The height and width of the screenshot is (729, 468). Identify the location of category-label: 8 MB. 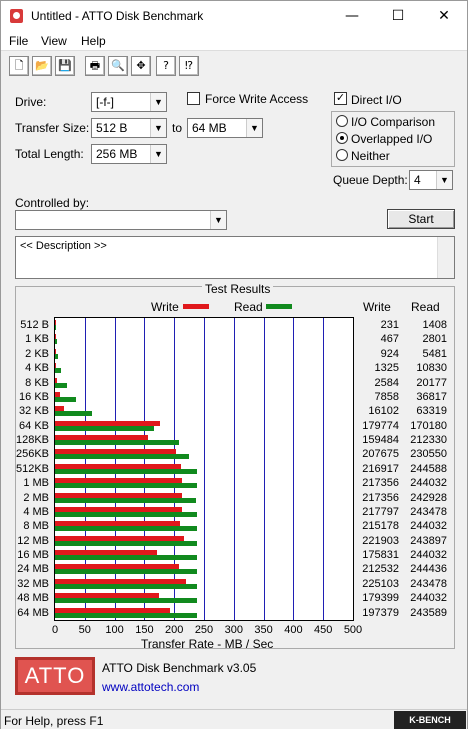
(36, 526).